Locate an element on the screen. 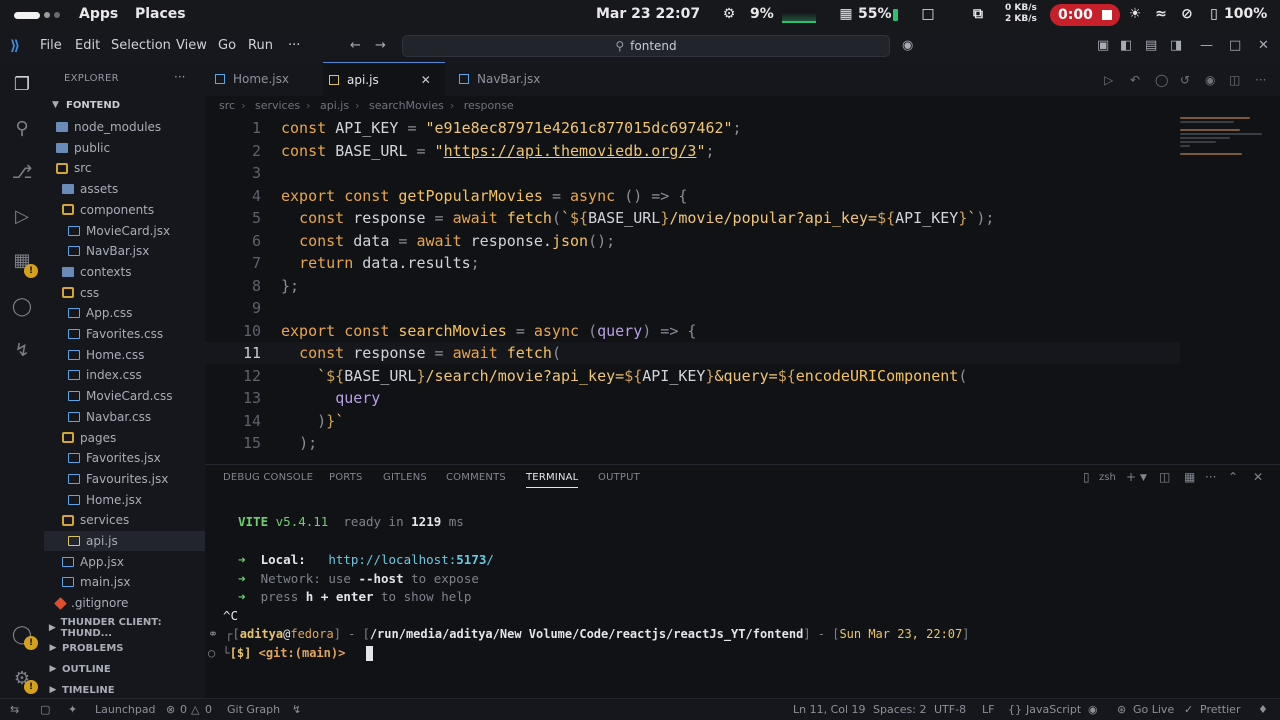 This screenshot has width=1280, height=720. explorer-item: App.css is located at coordinates (124, 313).